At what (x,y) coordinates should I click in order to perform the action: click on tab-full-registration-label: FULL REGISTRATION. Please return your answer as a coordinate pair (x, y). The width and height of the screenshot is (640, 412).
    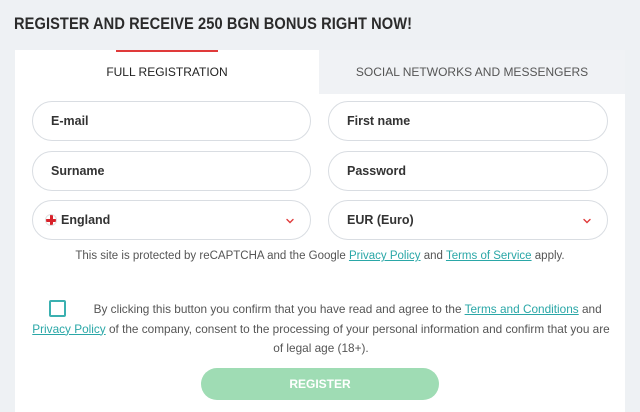
    Looking at the image, I should click on (167, 72).